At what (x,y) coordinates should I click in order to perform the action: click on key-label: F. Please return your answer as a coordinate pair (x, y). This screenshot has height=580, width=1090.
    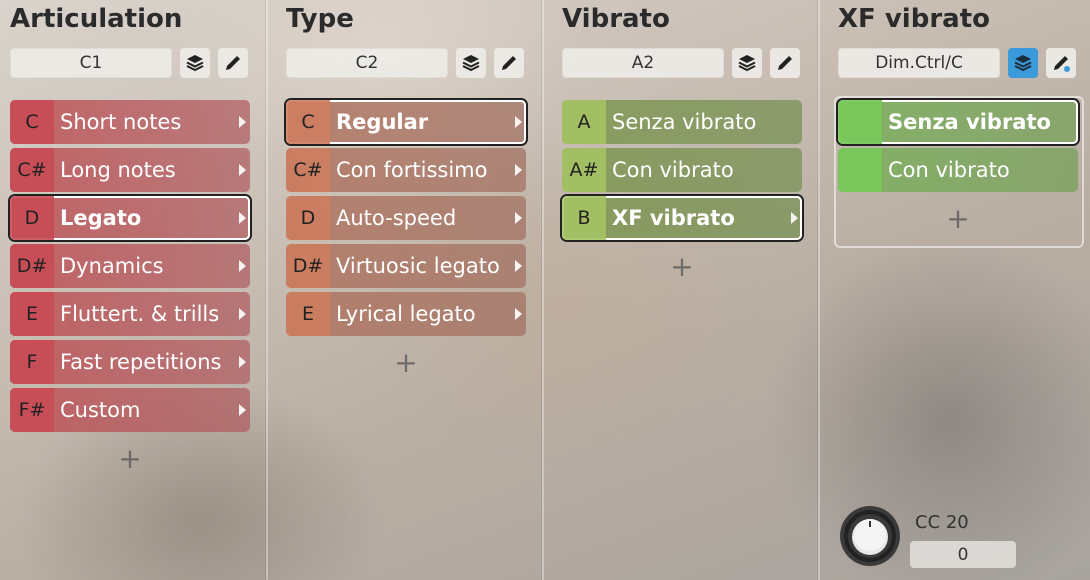
    Looking at the image, I should click on (32, 362).